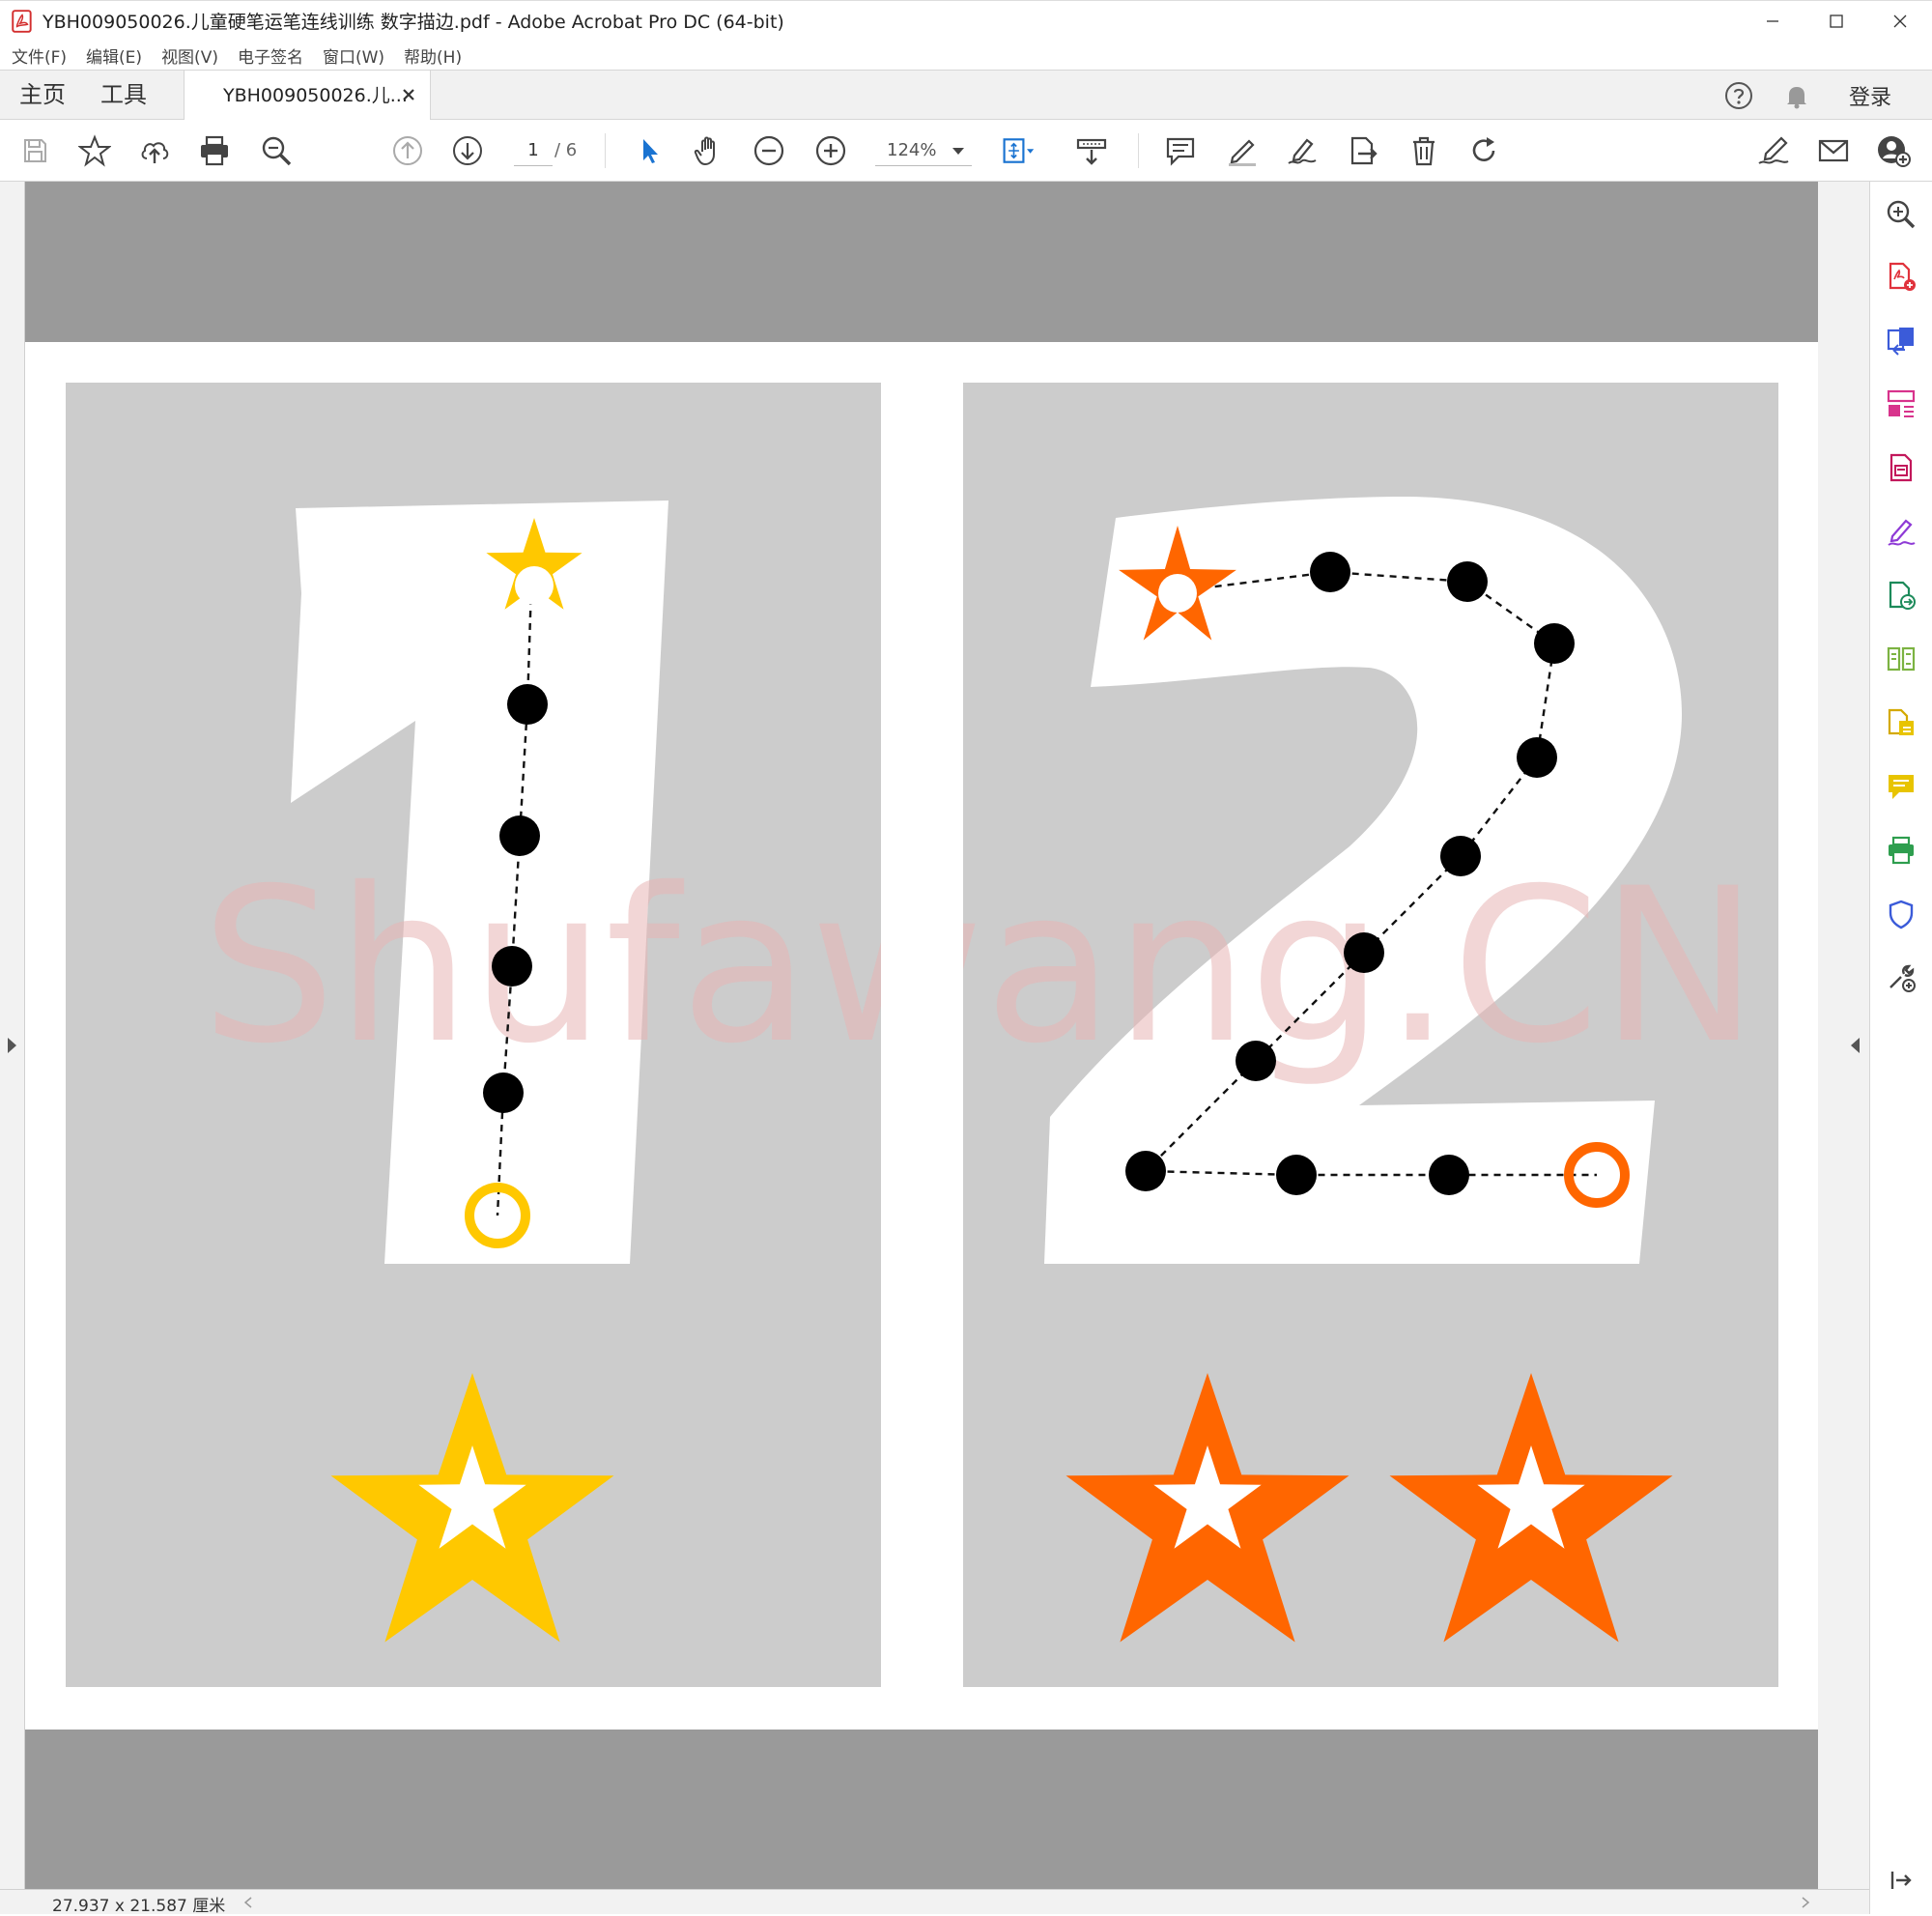 This screenshot has height=1916, width=1932. I want to click on bookmark-button, so click(94, 150).